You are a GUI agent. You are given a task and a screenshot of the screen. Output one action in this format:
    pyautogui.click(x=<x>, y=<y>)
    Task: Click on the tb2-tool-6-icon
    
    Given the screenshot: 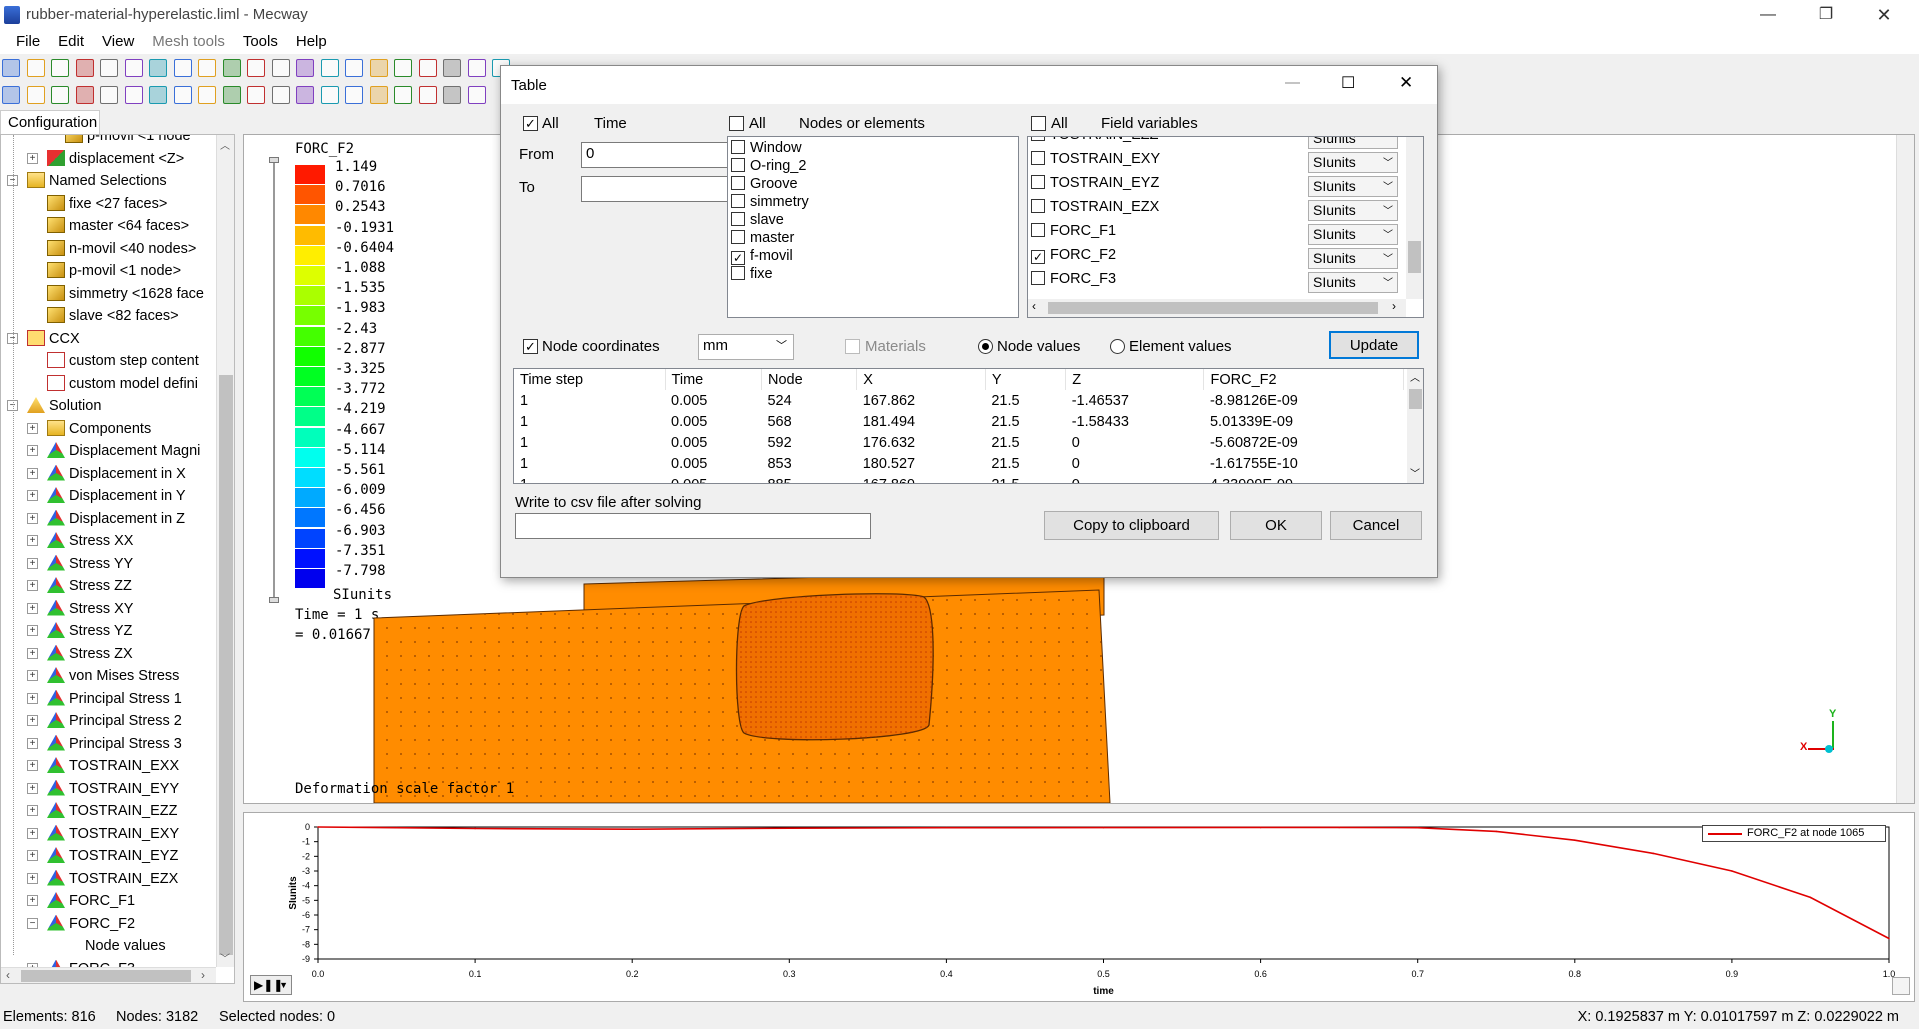 What is the action you would take?
    pyautogui.click(x=133, y=95)
    